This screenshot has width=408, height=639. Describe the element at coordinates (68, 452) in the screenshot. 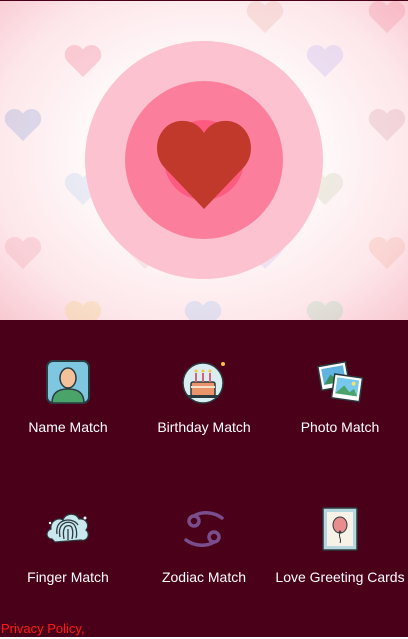

I see `finger-match-button: Finger Match` at that location.